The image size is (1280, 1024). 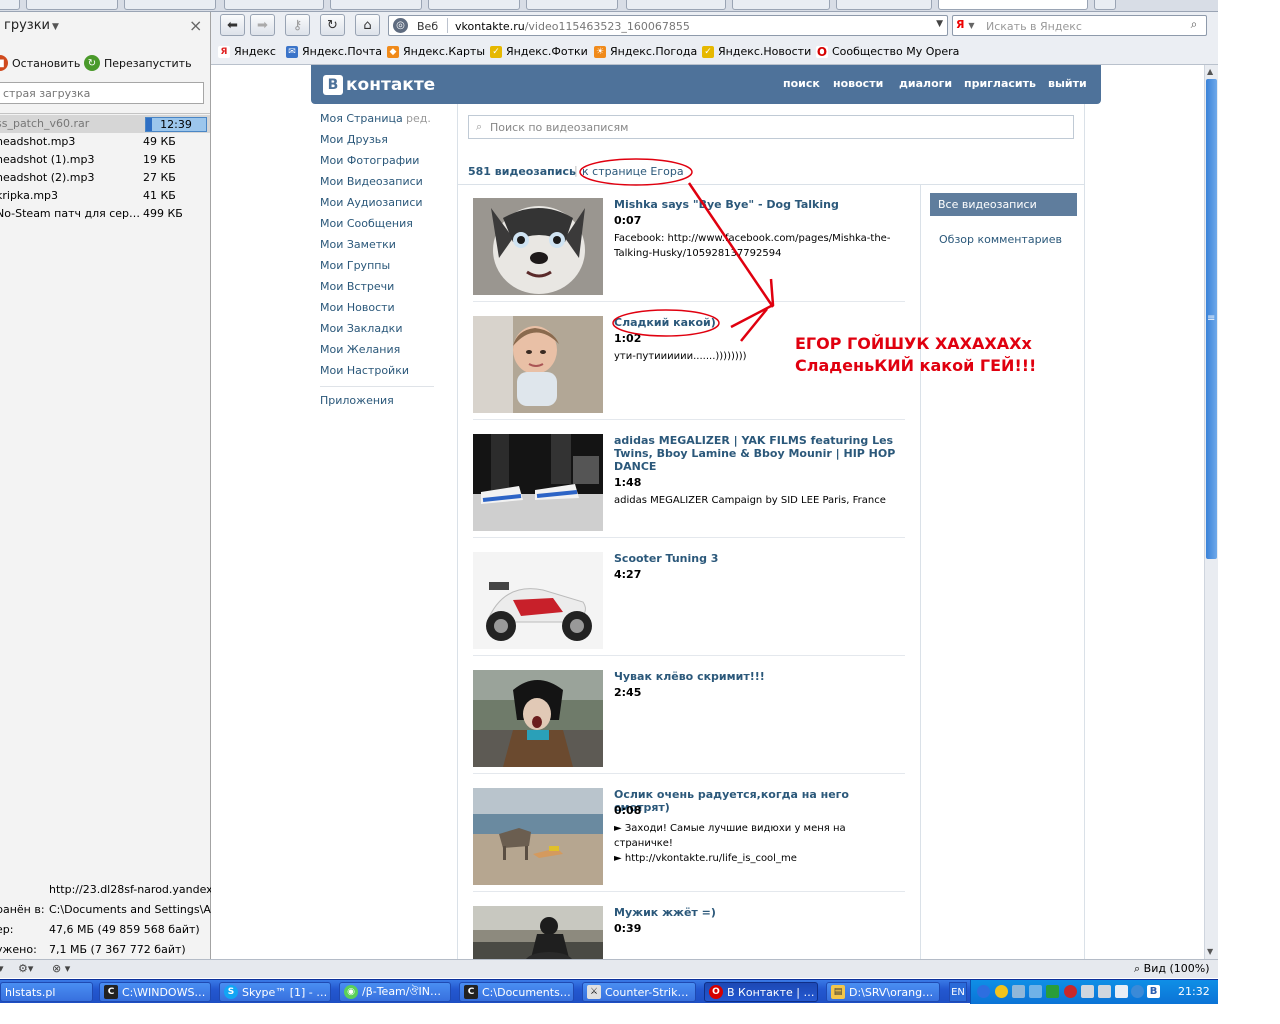 I want to click on volume-icon, so click(x=1121, y=991).